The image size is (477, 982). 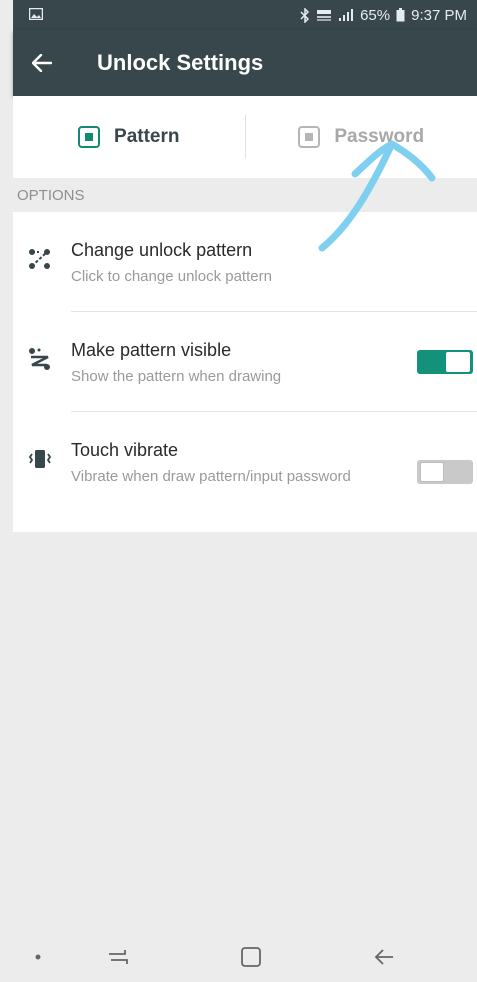 I want to click on vibrate-icon, so click(x=40, y=459).